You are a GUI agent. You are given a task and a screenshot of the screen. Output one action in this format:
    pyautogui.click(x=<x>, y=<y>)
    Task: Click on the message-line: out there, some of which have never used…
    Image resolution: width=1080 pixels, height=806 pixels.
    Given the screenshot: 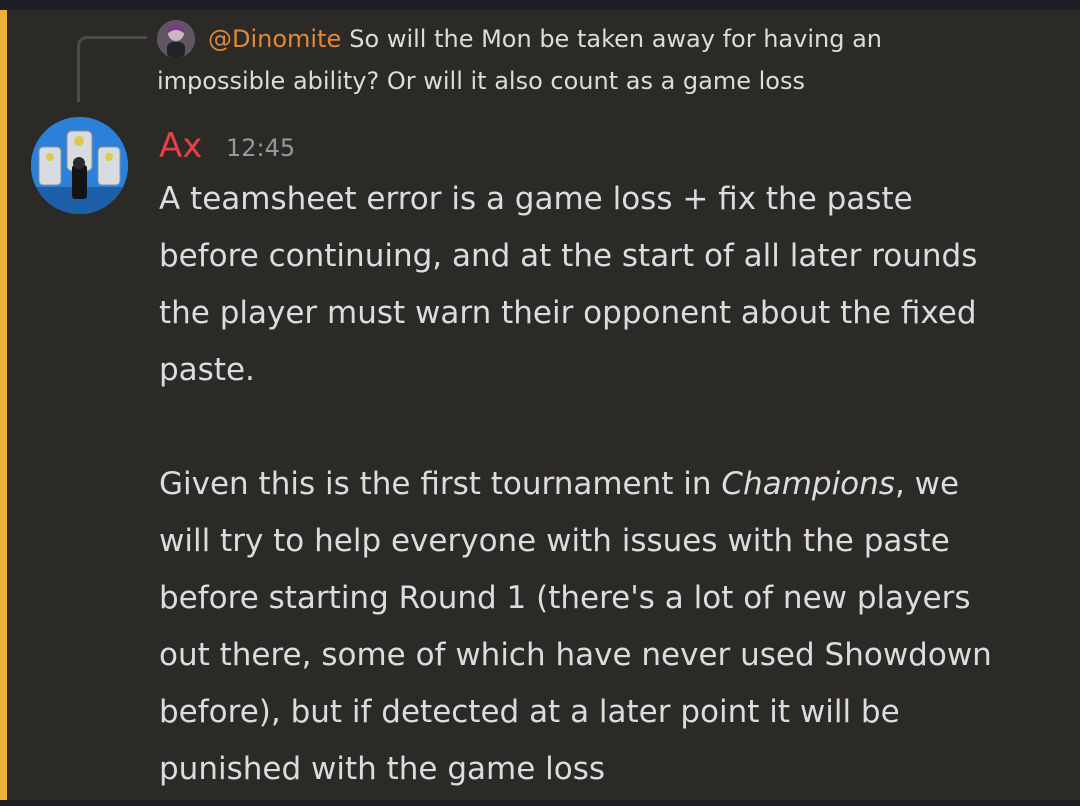 What is the action you would take?
    pyautogui.click(x=575, y=655)
    